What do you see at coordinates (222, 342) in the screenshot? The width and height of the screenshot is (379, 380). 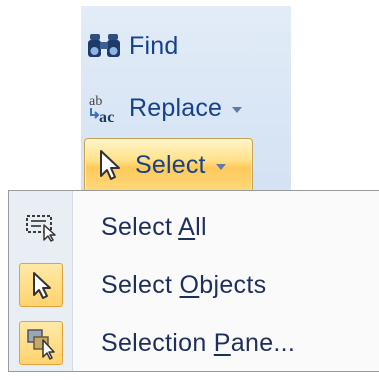 I see `label-mnemonic: P` at bounding box center [222, 342].